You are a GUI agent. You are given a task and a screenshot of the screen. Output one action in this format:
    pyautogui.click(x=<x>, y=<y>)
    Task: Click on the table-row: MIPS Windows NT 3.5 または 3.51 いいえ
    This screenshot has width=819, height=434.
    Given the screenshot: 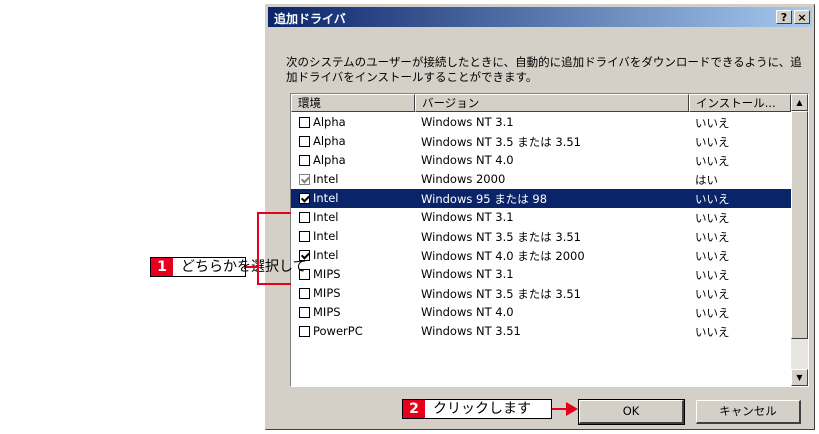 What is the action you would take?
    pyautogui.click(x=541, y=293)
    